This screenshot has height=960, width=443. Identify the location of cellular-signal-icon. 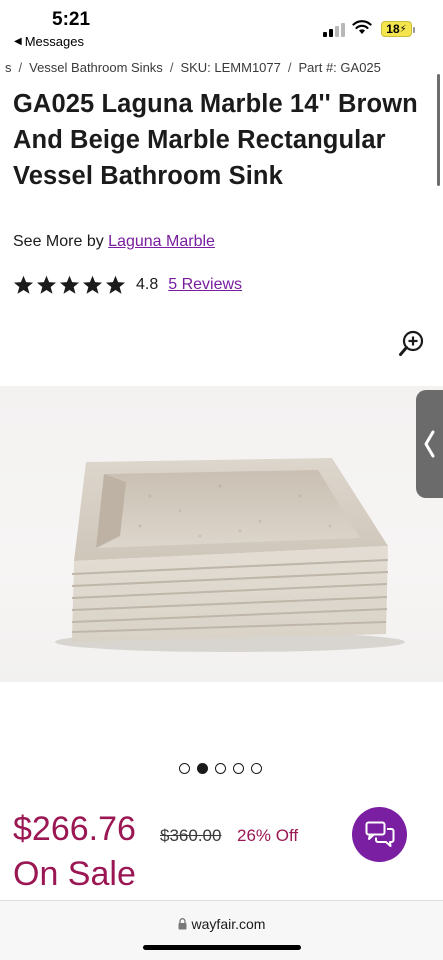
(334, 30).